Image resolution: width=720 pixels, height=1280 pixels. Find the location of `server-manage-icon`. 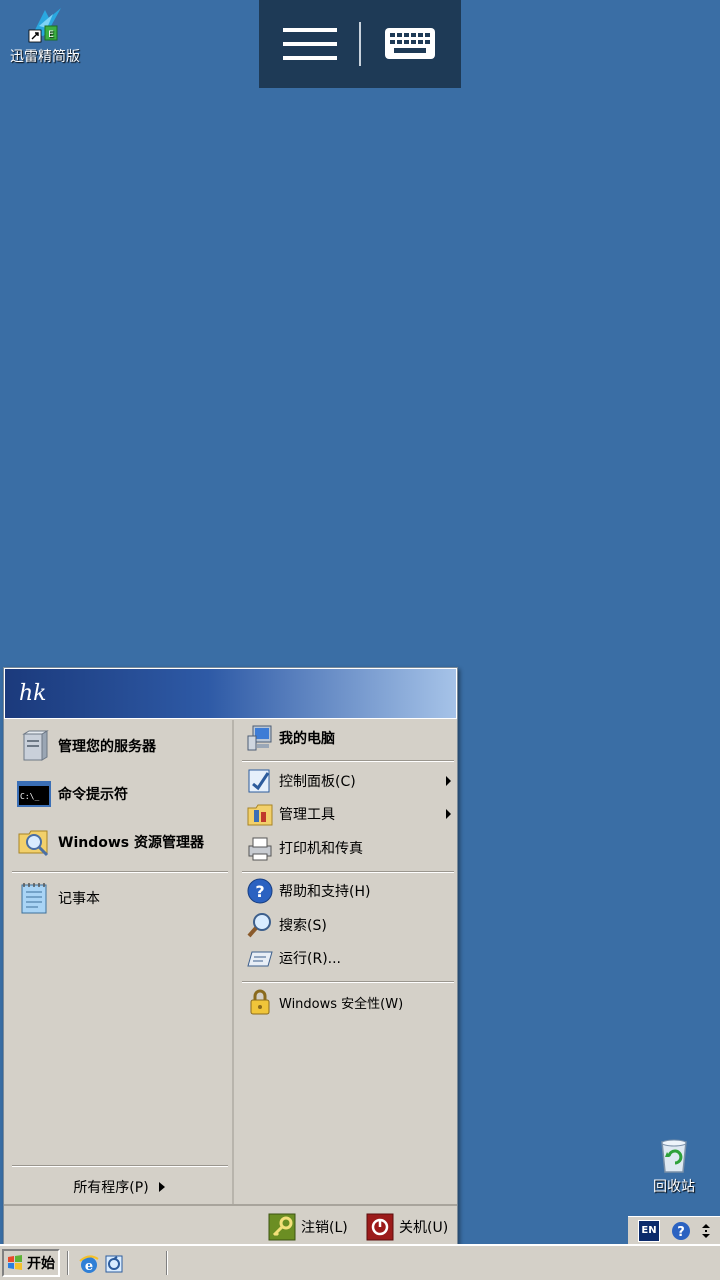

server-manage-icon is located at coordinates (35, 745).